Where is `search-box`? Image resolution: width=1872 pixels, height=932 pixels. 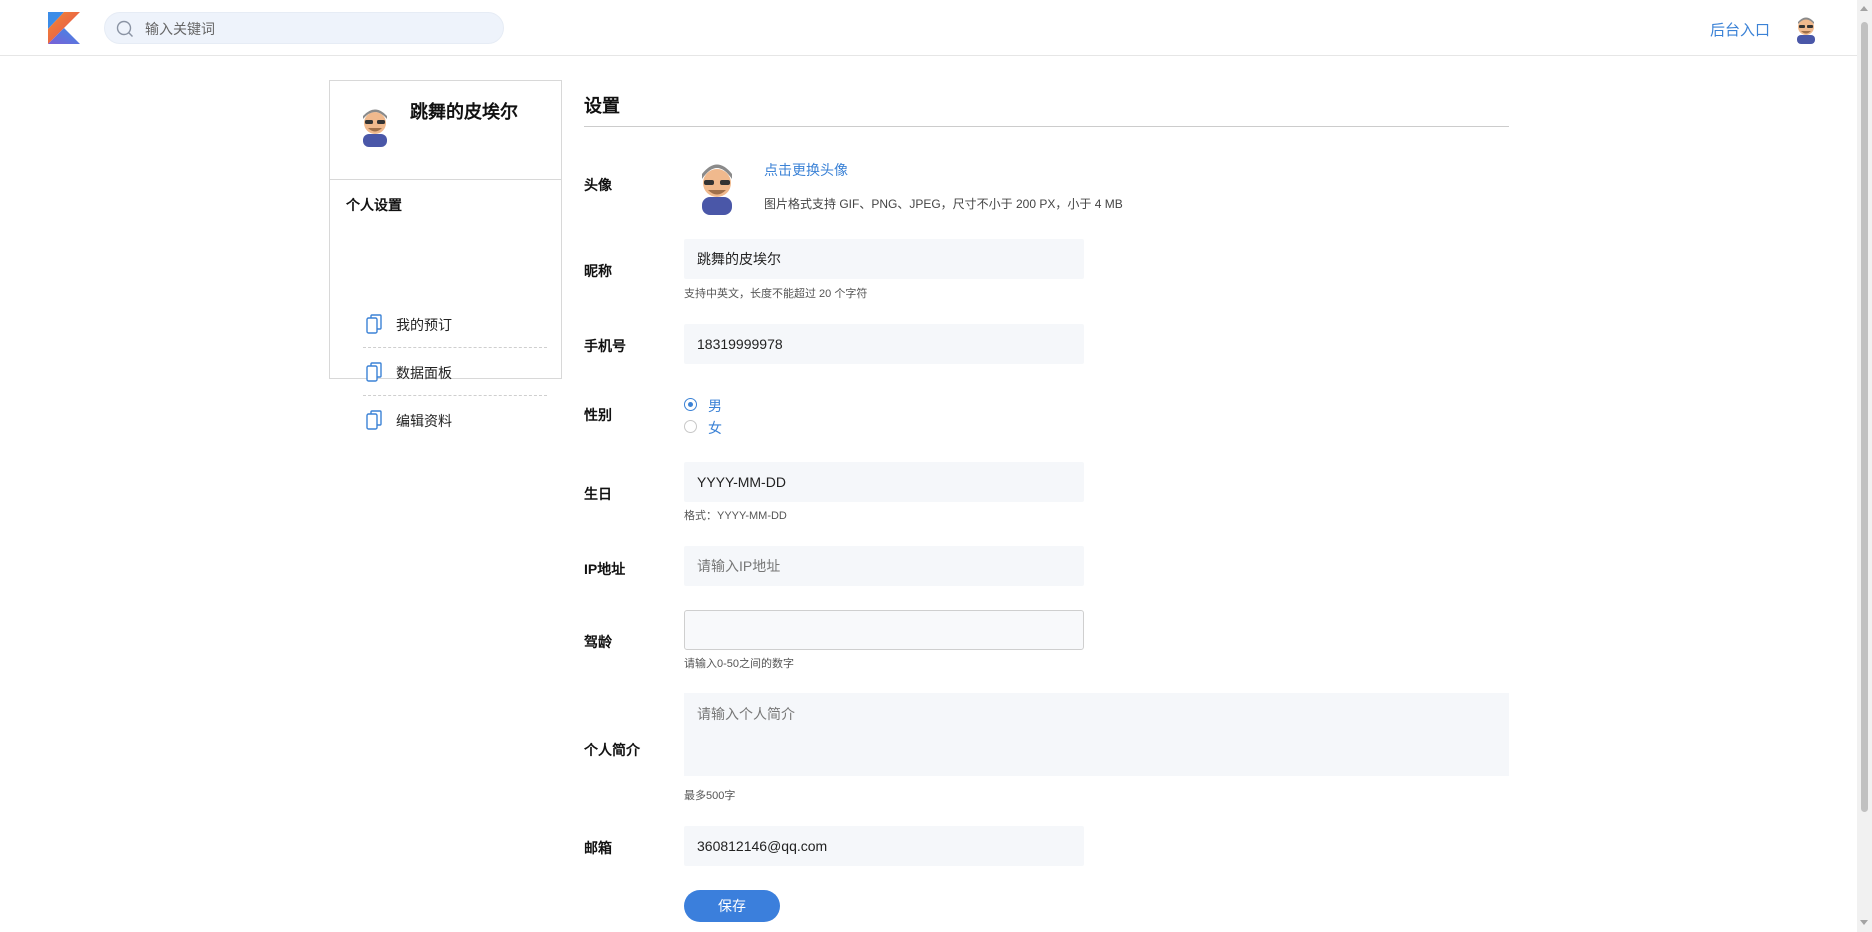
search-box is located at coordinates (304, 28).